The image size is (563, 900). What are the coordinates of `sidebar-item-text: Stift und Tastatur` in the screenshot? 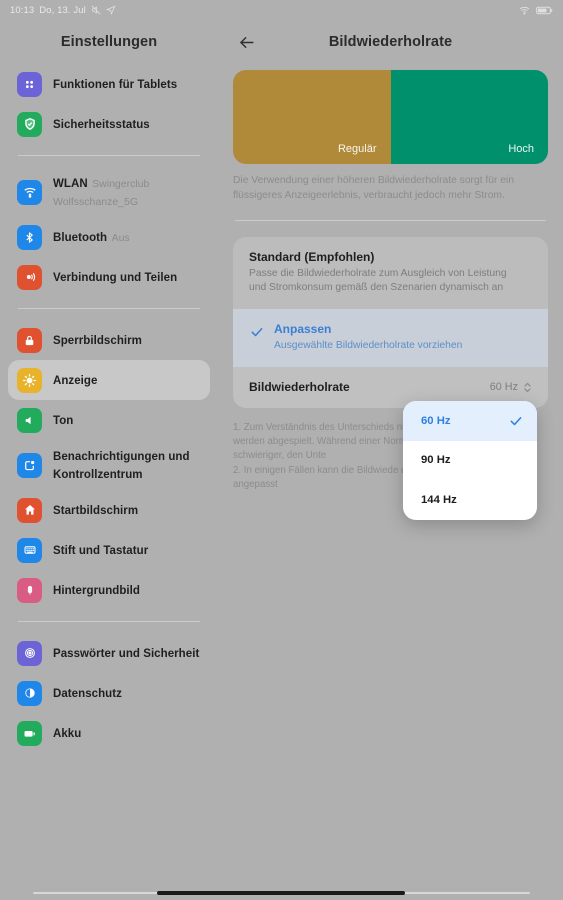 It's located at (100, 550).